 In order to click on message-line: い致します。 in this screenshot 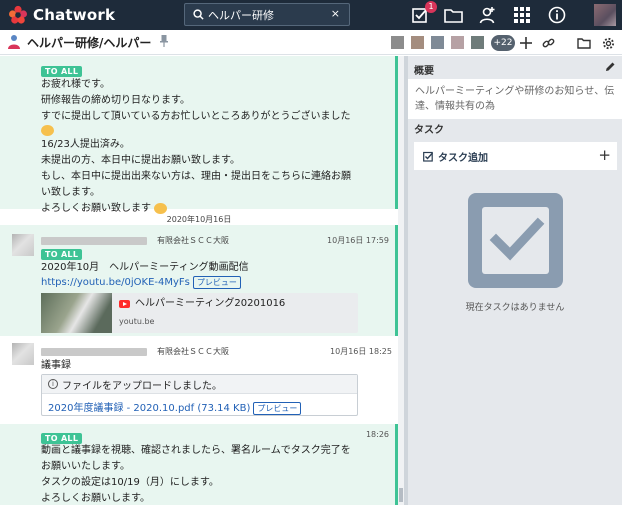, I will do `click(70, 192)`.